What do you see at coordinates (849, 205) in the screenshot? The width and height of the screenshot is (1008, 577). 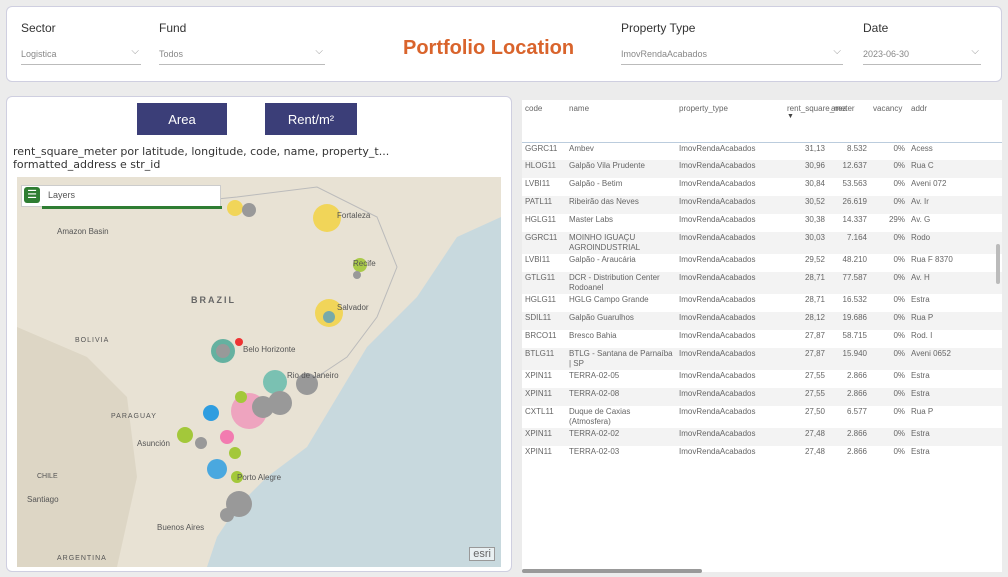 I see `table-cell: 26.619` at bounding box center [849, 205].